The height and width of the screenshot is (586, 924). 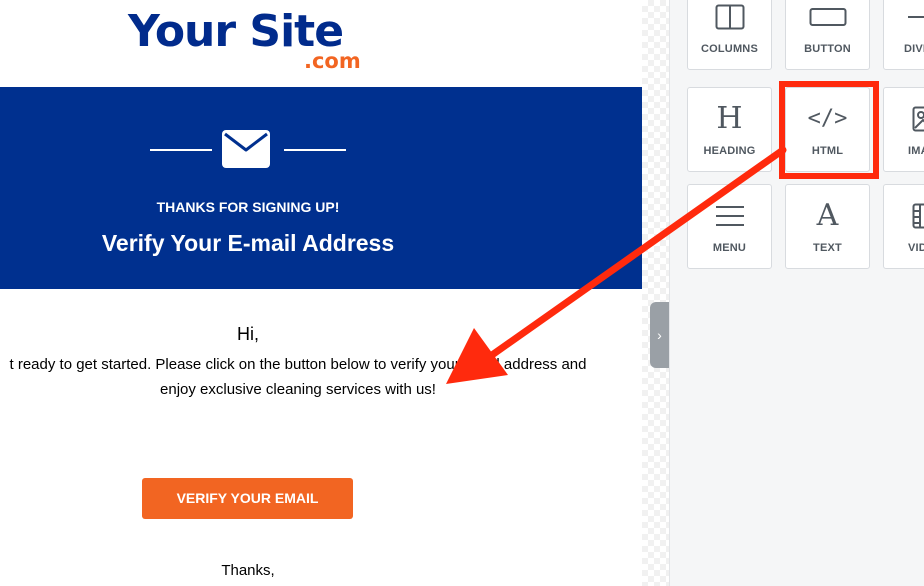 I want to click on site-logo: Your Site .com, so click(x=253, y=37).